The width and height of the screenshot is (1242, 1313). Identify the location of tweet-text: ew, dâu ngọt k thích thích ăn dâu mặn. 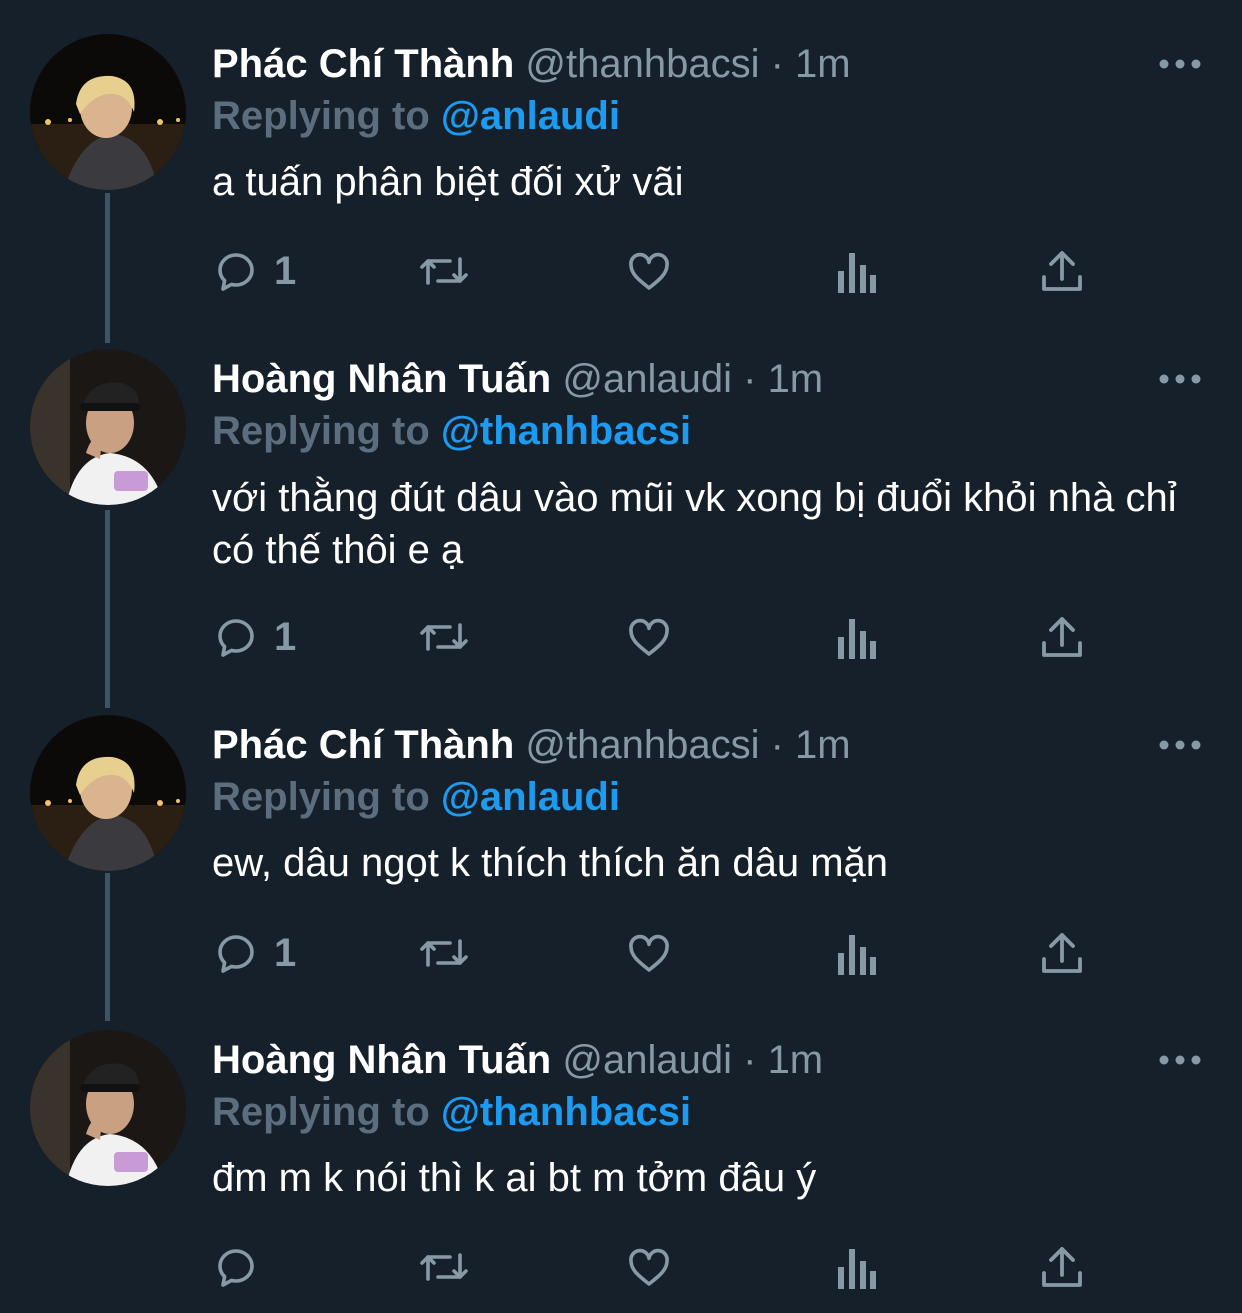
(550, 863).